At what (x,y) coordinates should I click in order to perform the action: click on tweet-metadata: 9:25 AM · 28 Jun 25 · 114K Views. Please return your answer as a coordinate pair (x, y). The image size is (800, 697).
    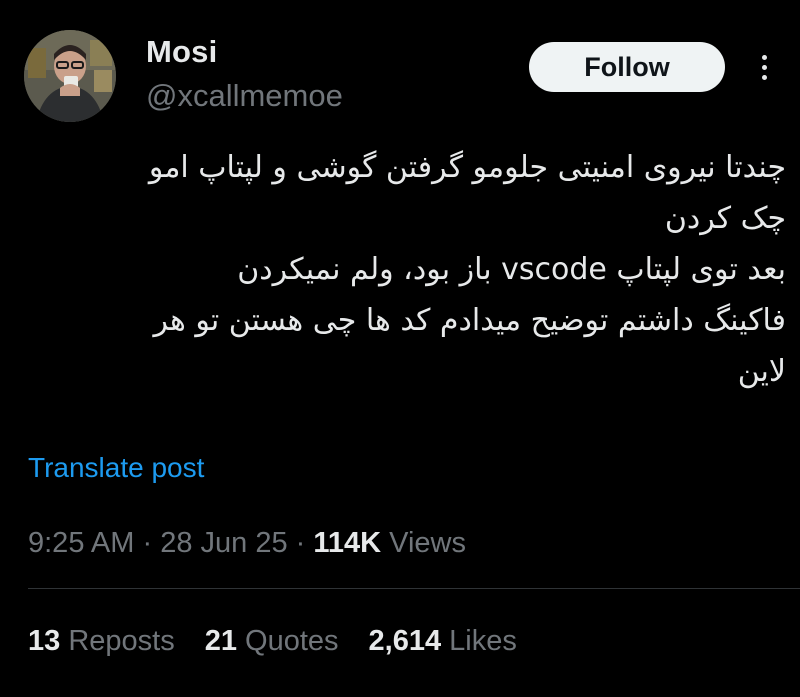
    Looking at the image, I should click on (247, 543).